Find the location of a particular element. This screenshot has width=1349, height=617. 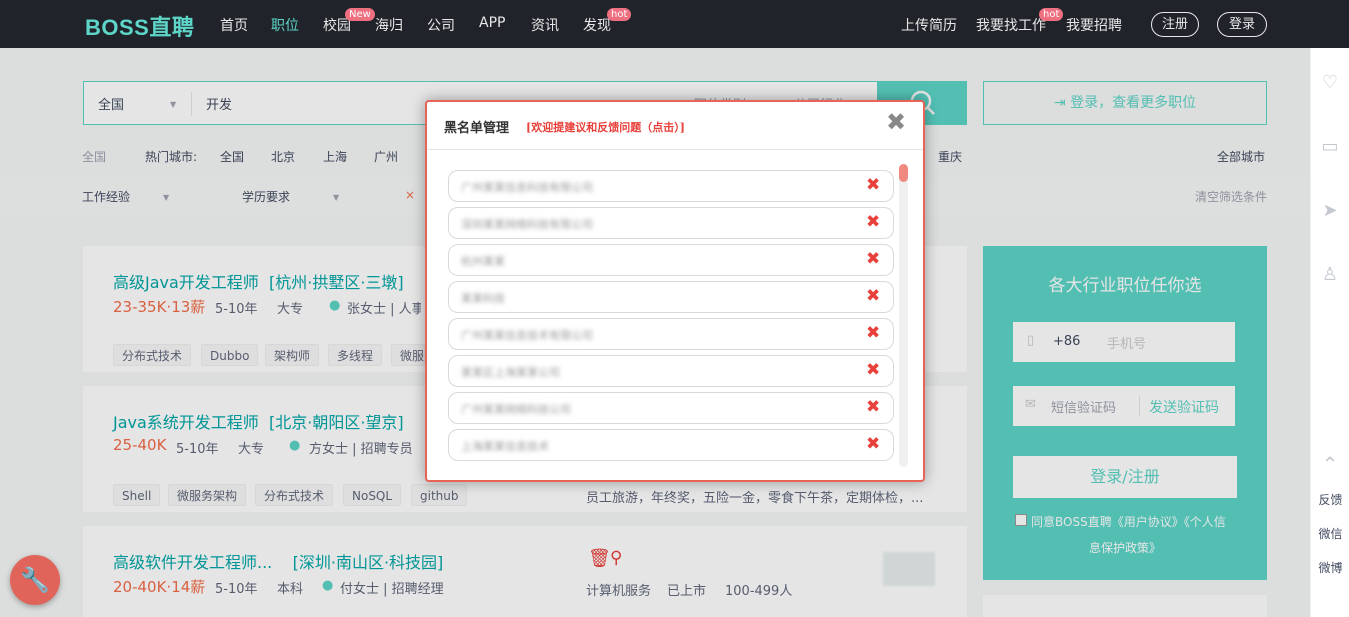

user-icon: ♙ is located at coordinates (1330, 275).